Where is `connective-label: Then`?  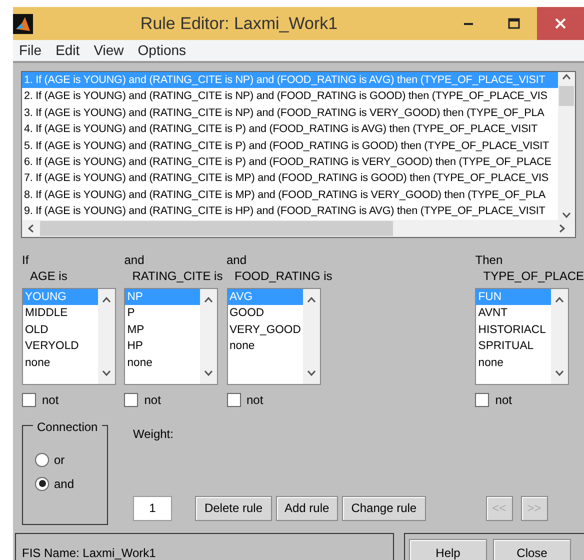 connective-label: Then is located at coordinates (489, 260).